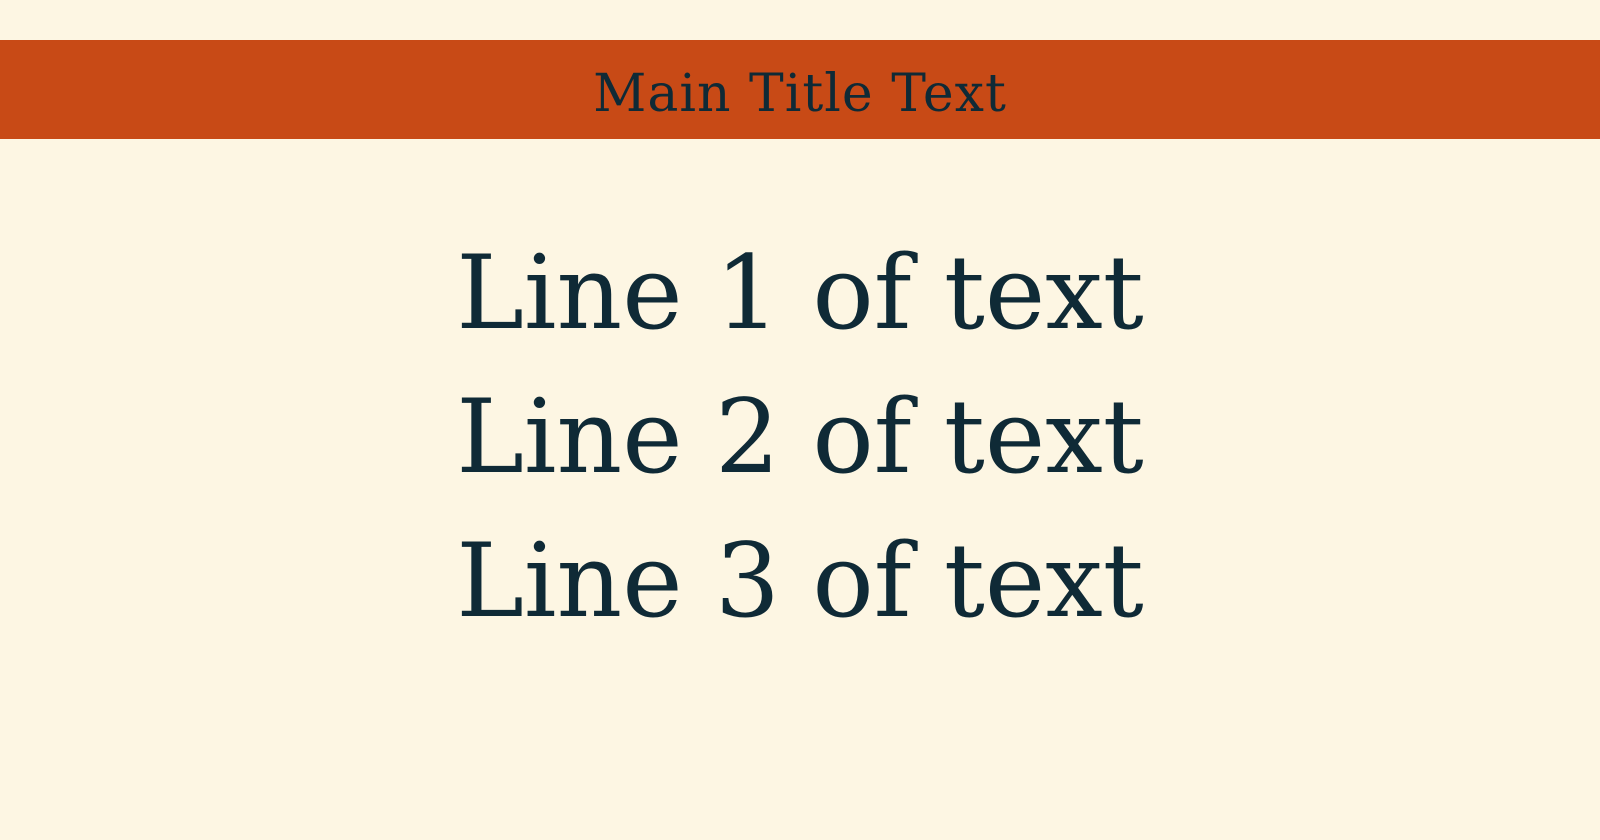  What do you see at coordinates (800, 93) in the screenshot?
I see `main-title: Main Title Text` at bounding box center [800, 93].